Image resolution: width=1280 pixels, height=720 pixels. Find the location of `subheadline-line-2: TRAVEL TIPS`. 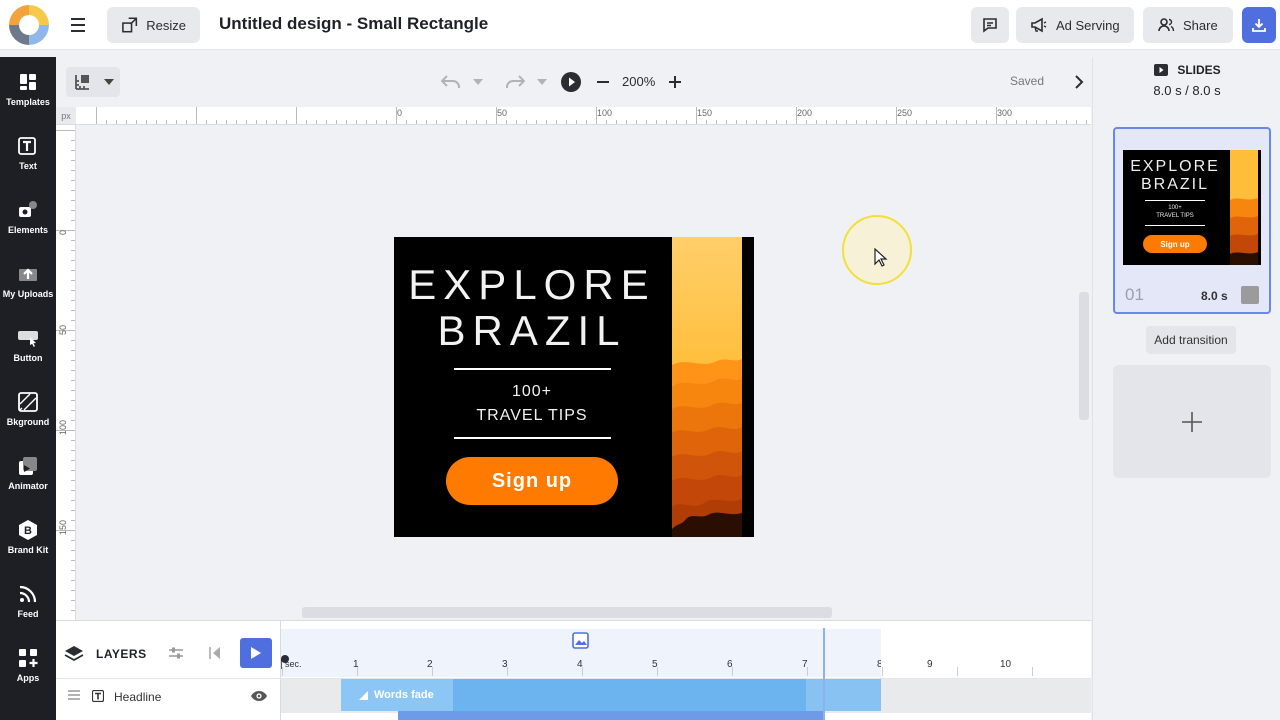

subheadline-line-2: TRAVEL TIPS is located at coordinates (532, 416).